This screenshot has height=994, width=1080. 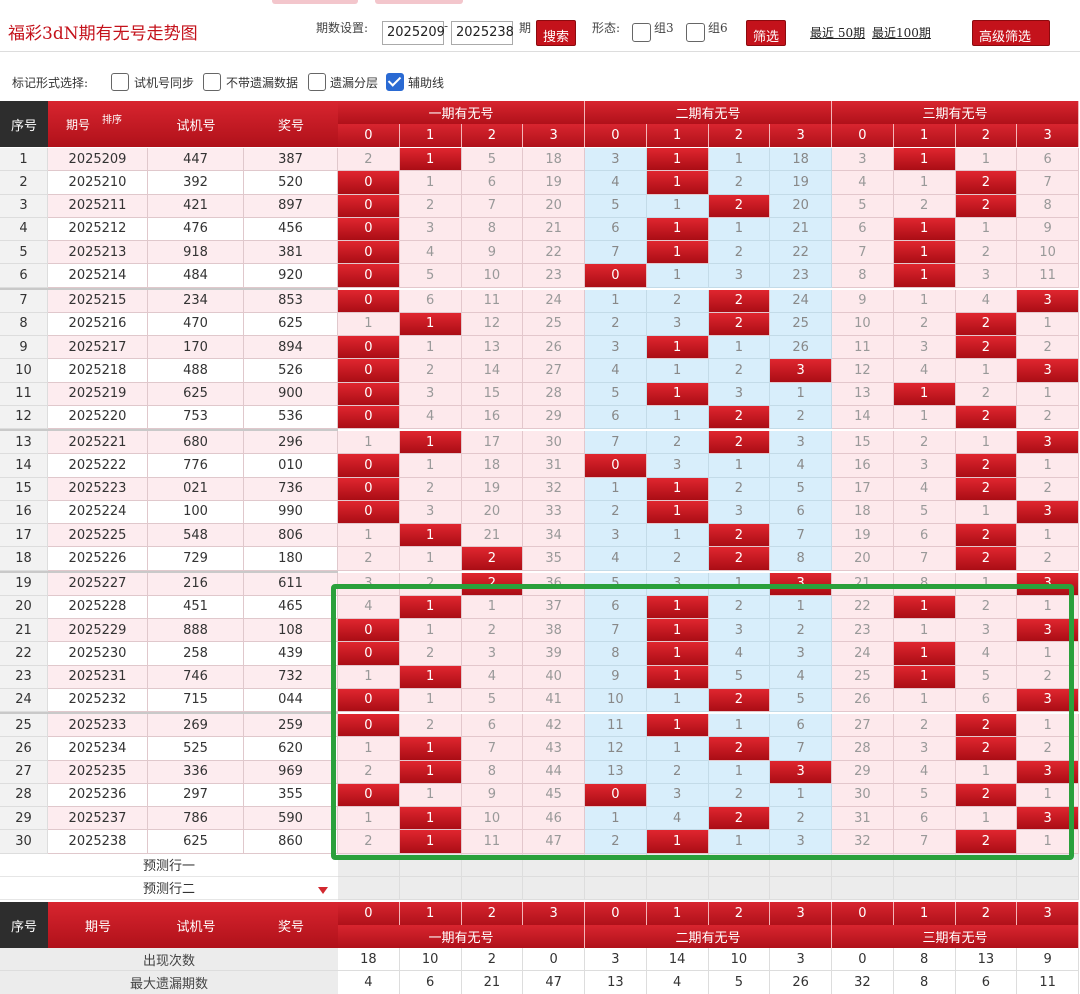 What do you see at coordinates (677, 960) in the screenshot?
I see `stat-value: 14` at bounding box center [677, 960].